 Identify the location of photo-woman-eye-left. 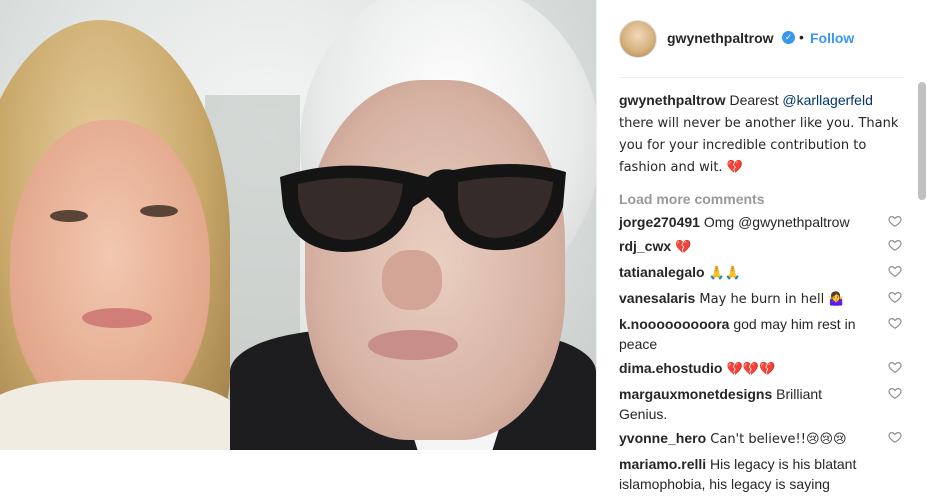
(69, 216).